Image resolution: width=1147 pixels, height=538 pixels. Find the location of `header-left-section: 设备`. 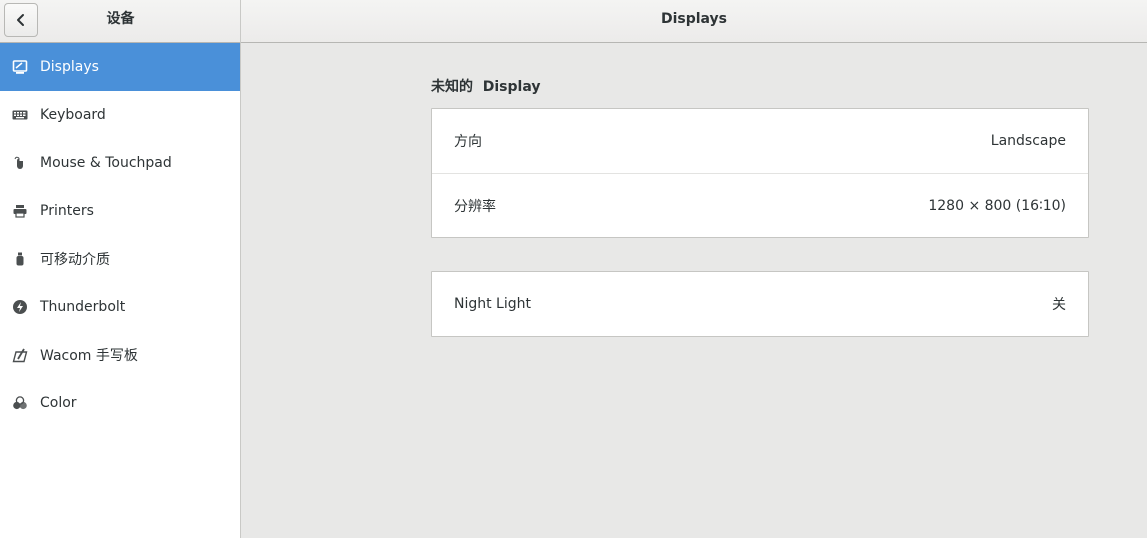

header-left-section: 设备 is located at coordinates (120, 21).